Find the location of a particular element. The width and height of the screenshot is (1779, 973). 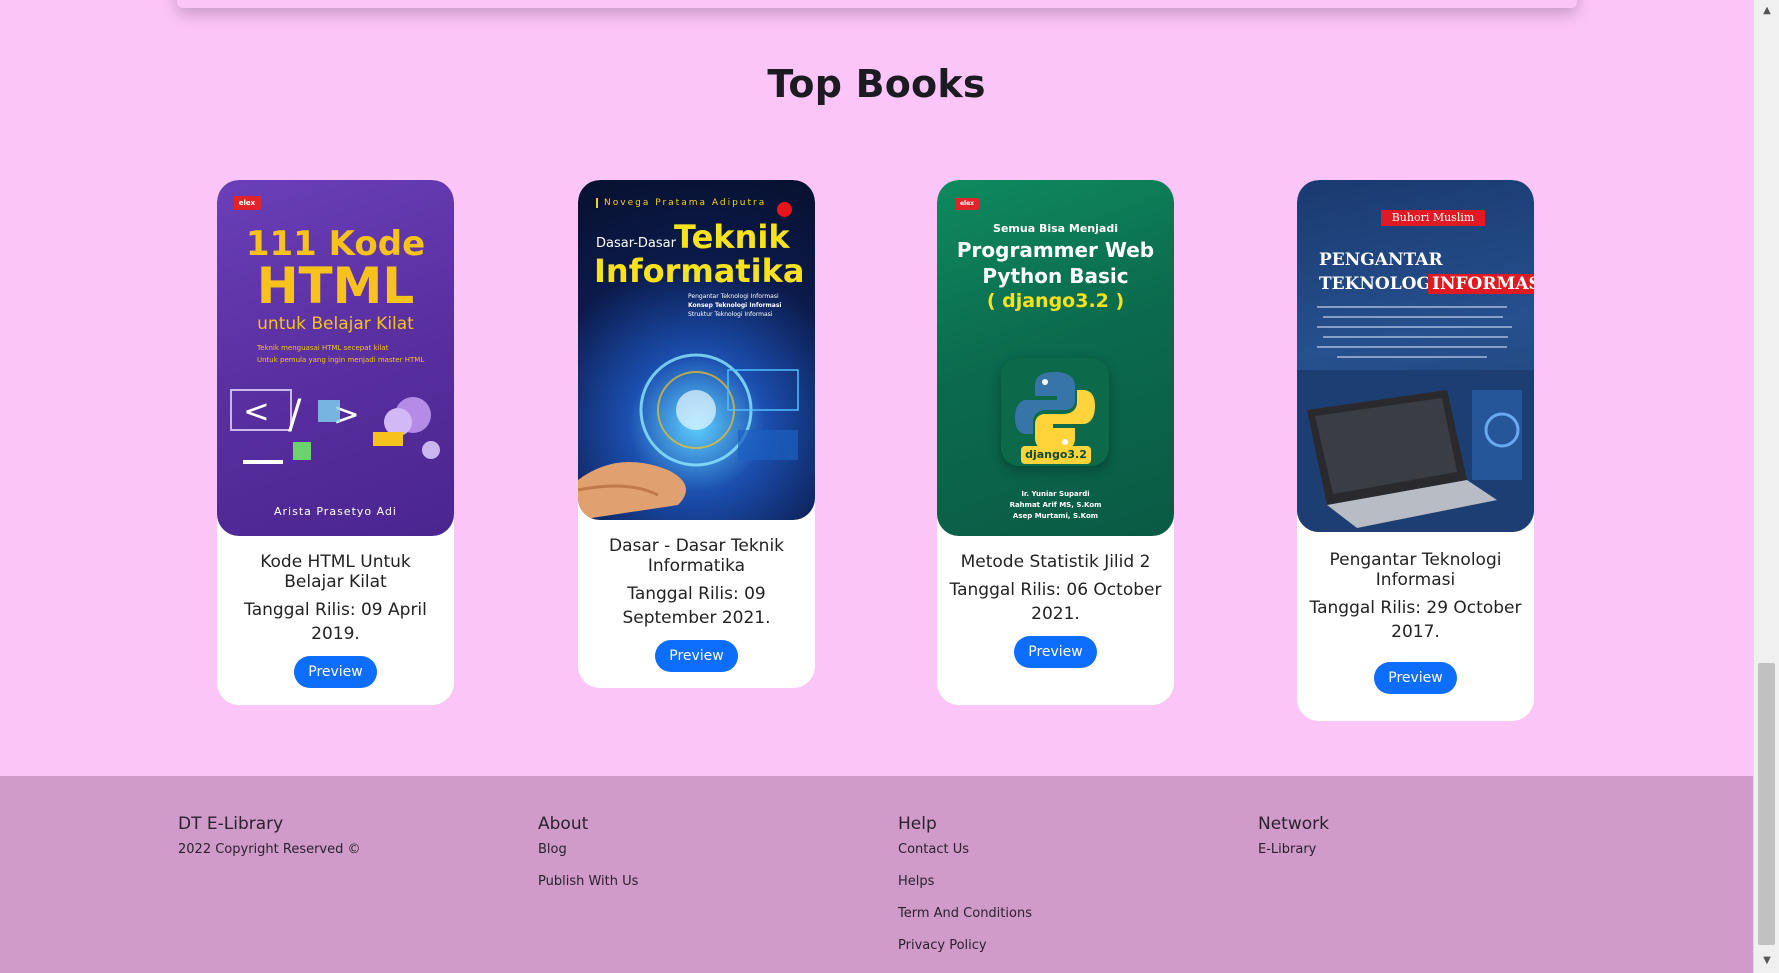

cover-author-1: Ir. Yuniar Supardi is located at coordinates (1055, 494).